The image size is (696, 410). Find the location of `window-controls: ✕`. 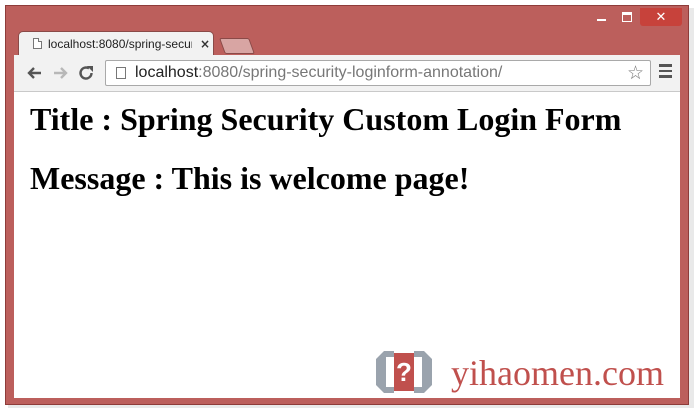

window-controls: ✕ is located at coordinates (635, 18).